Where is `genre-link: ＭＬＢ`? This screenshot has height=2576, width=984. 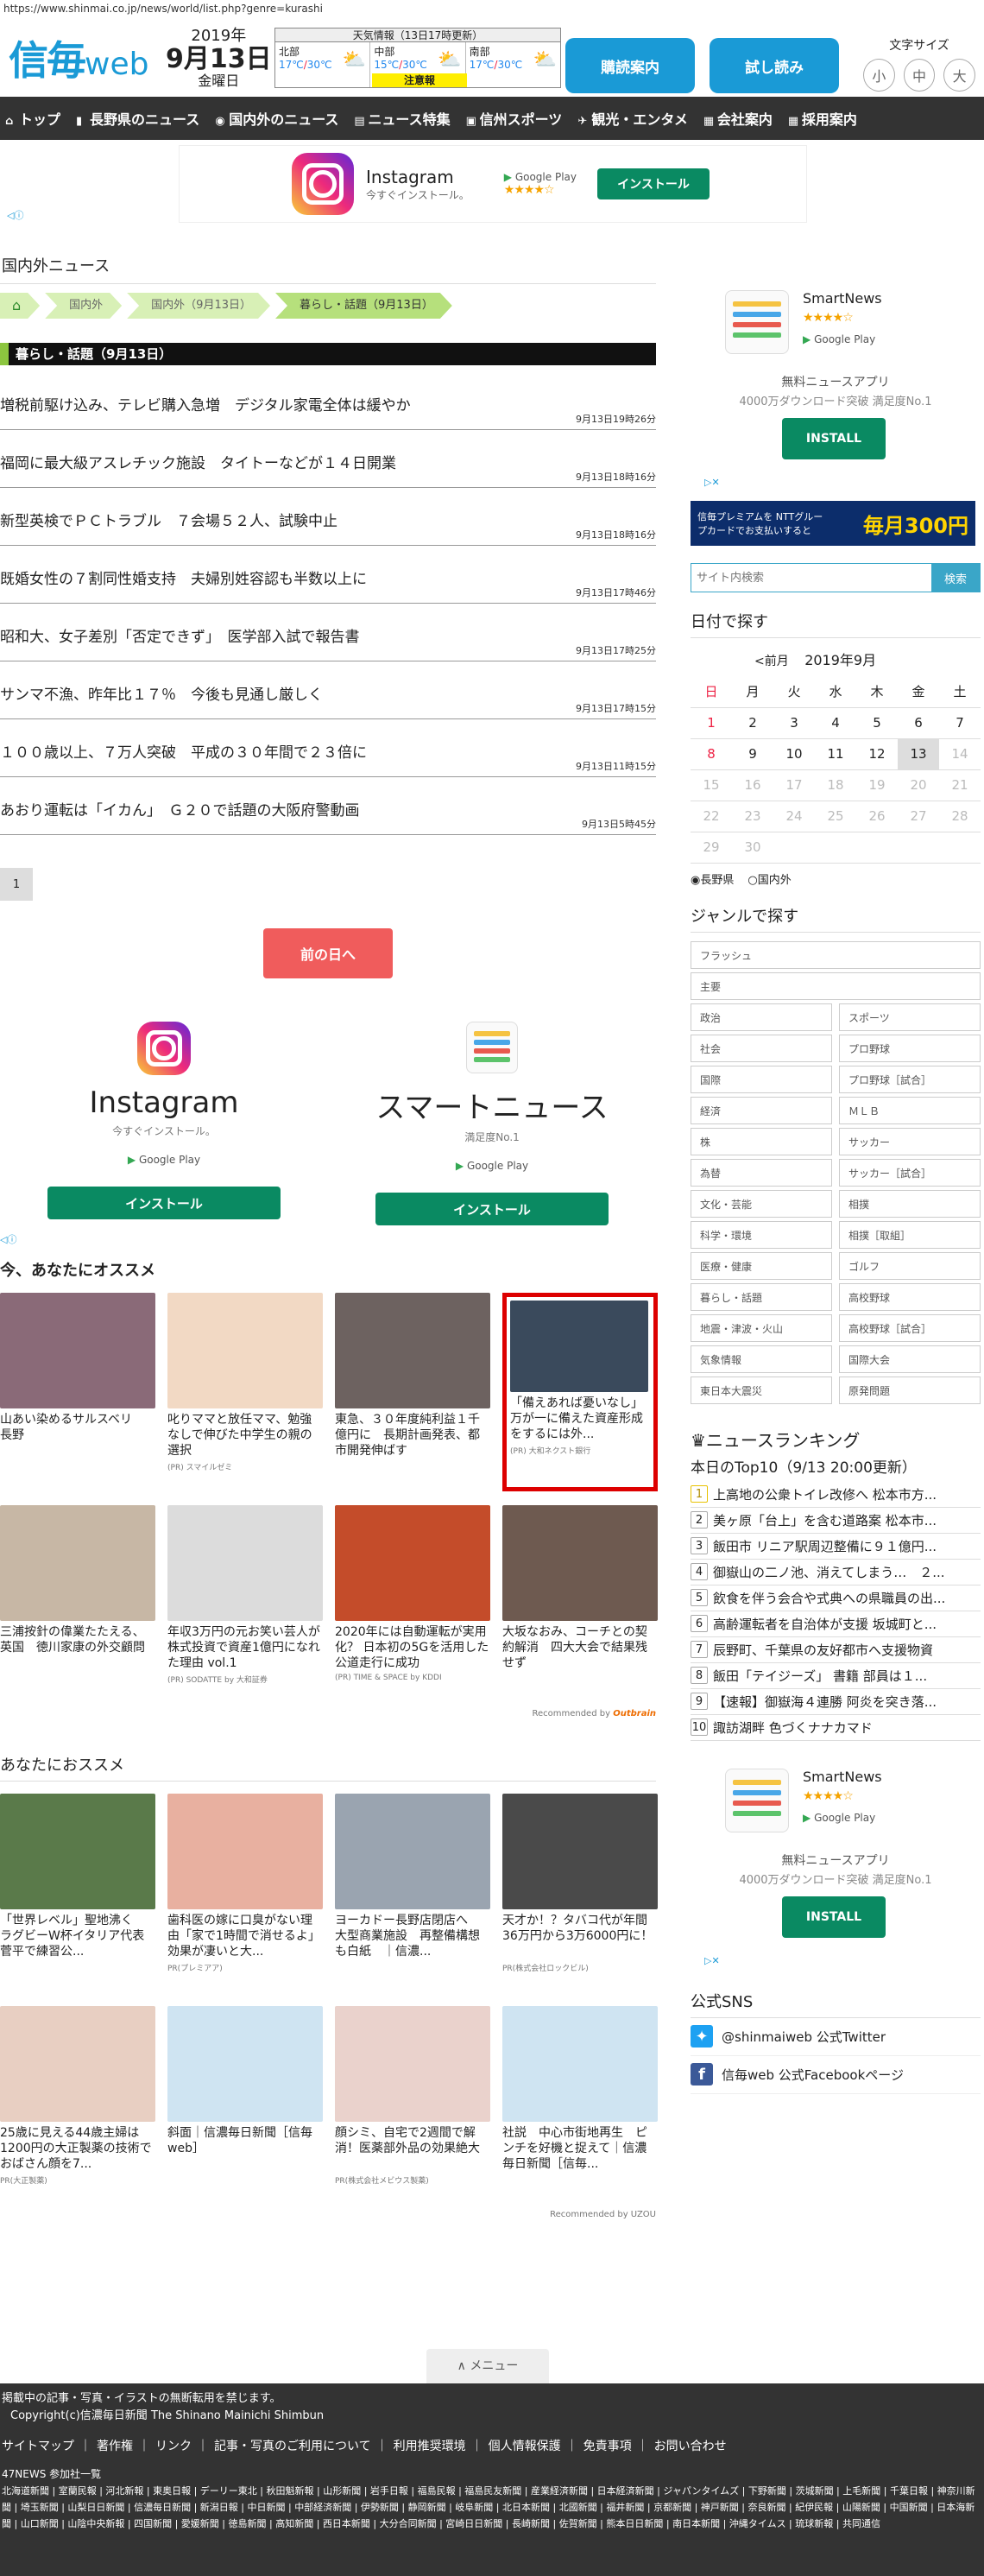 genre-link: ＭＬＢ is located at coordinates (910, 1110).